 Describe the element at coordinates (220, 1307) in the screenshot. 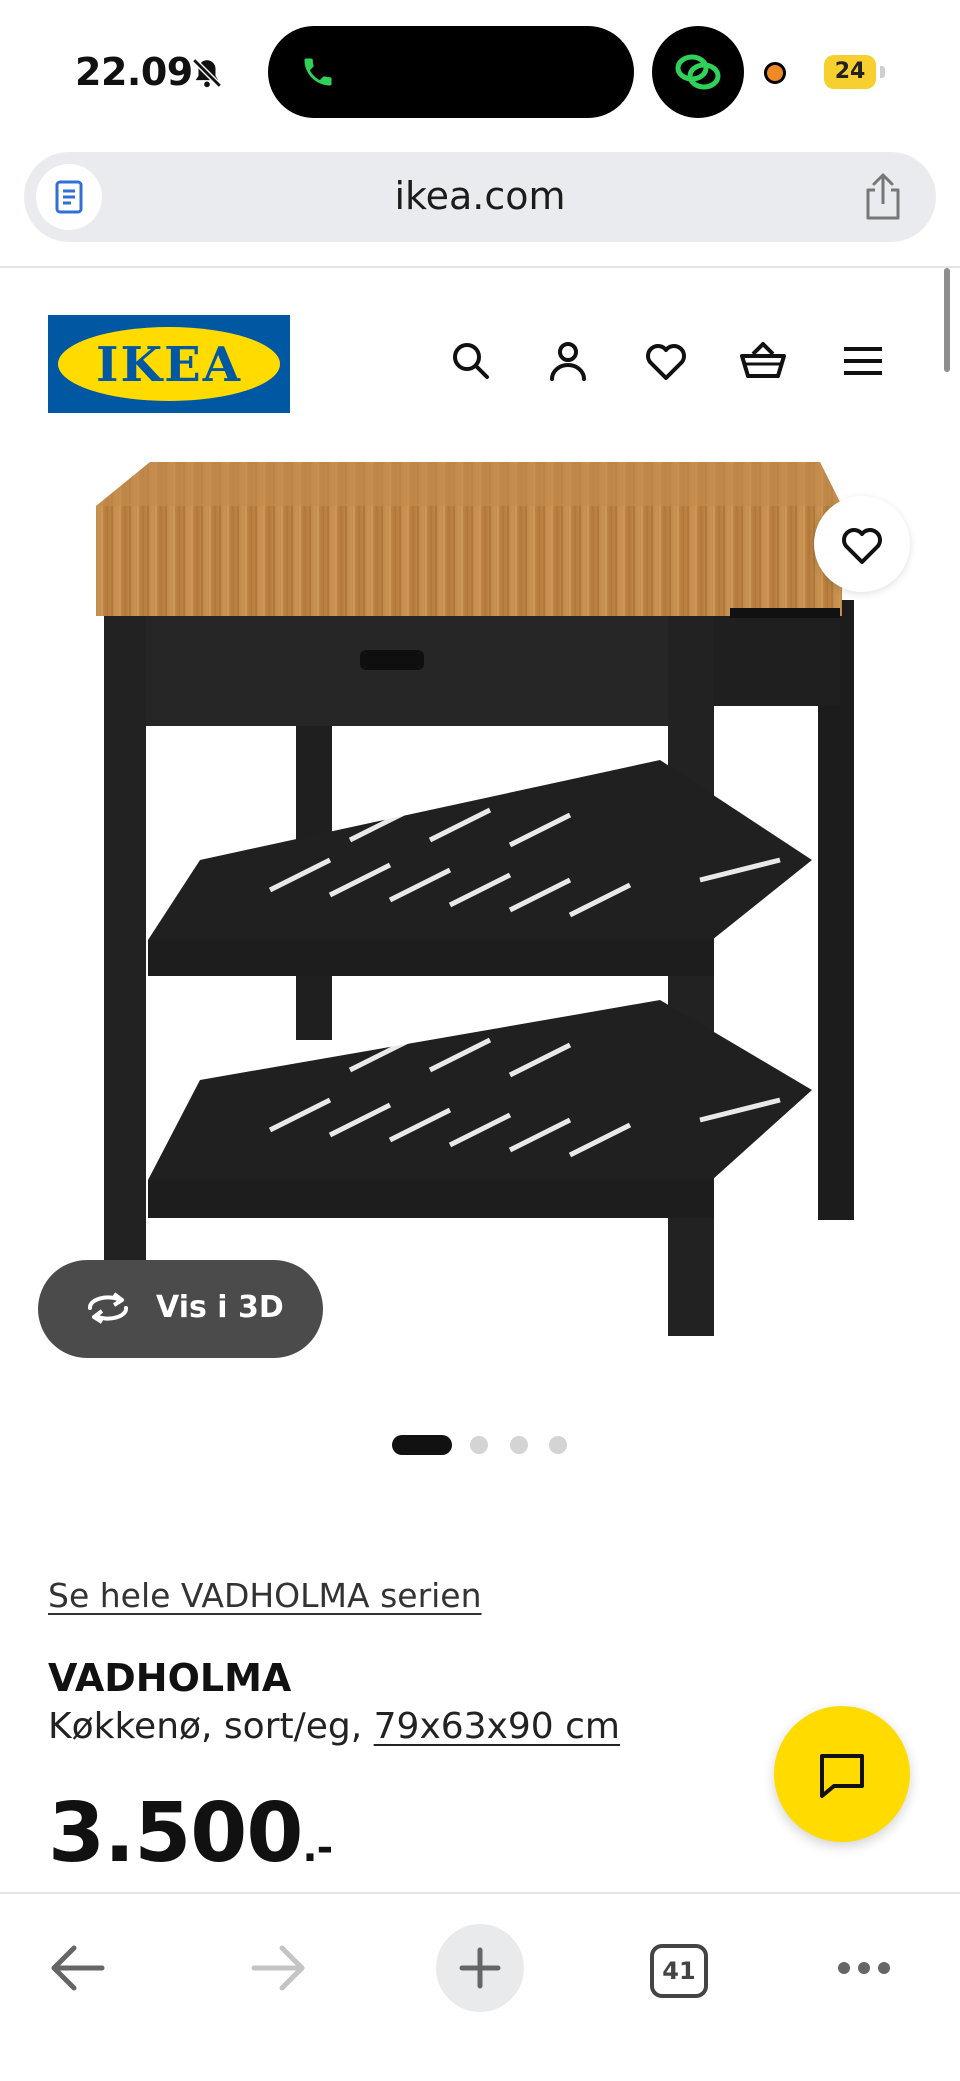

I see `view-3d-label: Vis i 3D` at that location.